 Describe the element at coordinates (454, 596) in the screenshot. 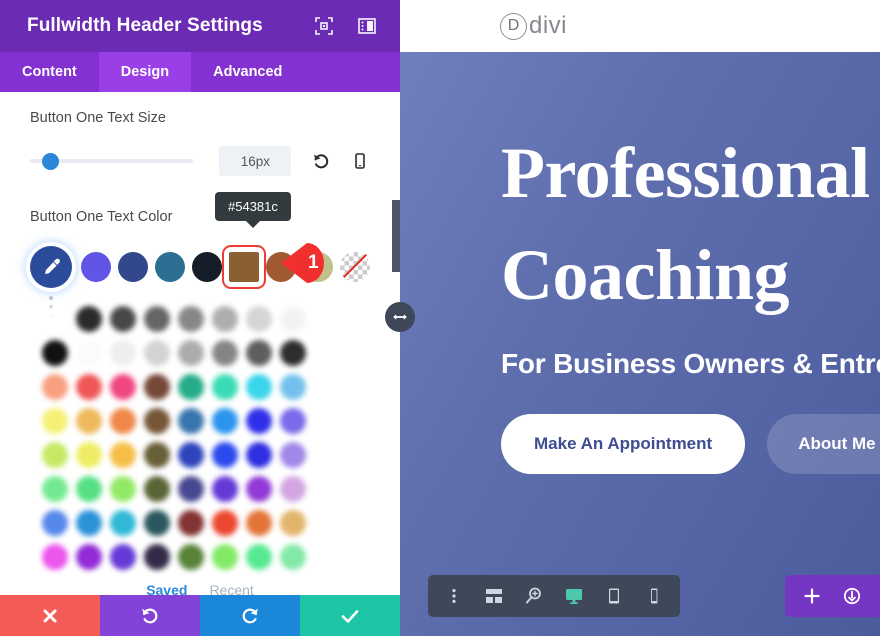

I see `more-options-icon` at that location.